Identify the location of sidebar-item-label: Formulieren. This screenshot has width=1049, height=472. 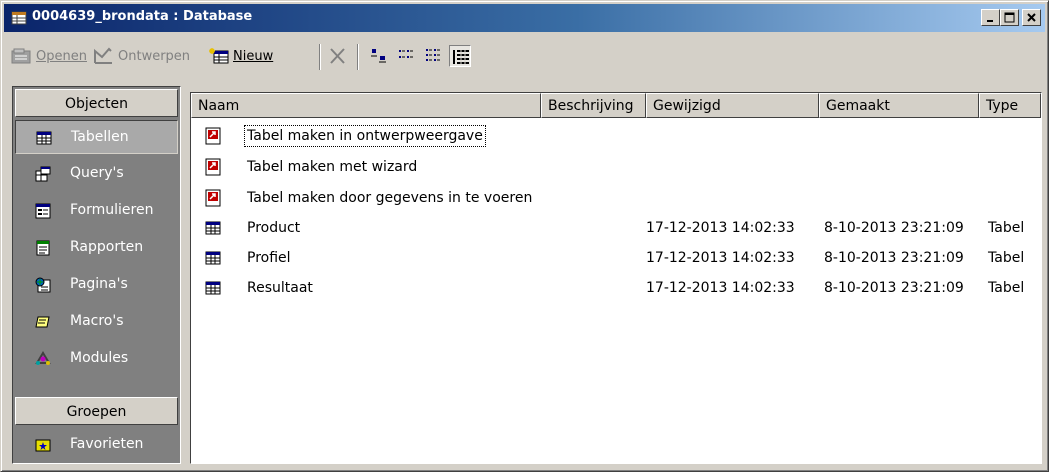
(112, 210).